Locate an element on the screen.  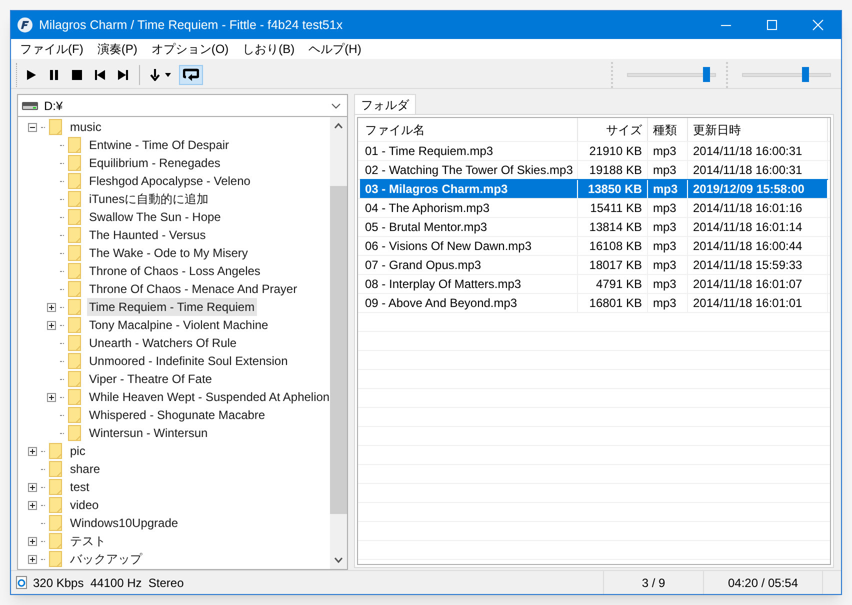
file-row: 09 - Above And Beyond.mp3 16801 KB mp3 2014/11/18 16:01:01 is located at coordinates (594, 302).